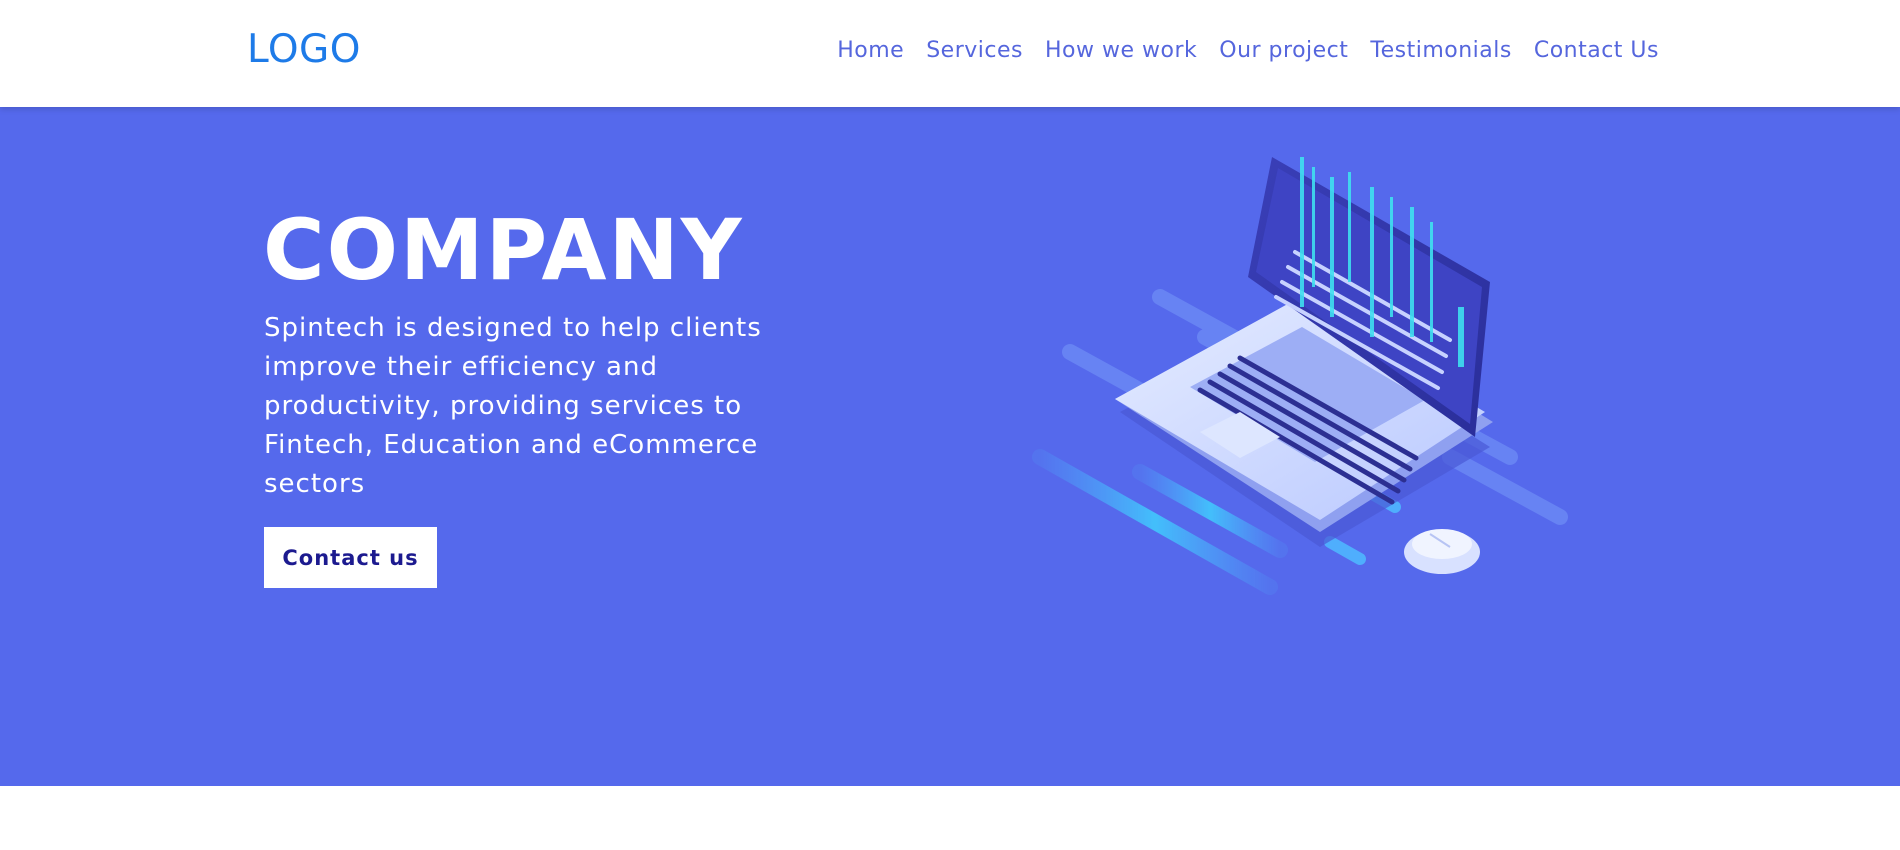  I want to click on nav-item-how-we-work: How we work, so click(1121, 51).